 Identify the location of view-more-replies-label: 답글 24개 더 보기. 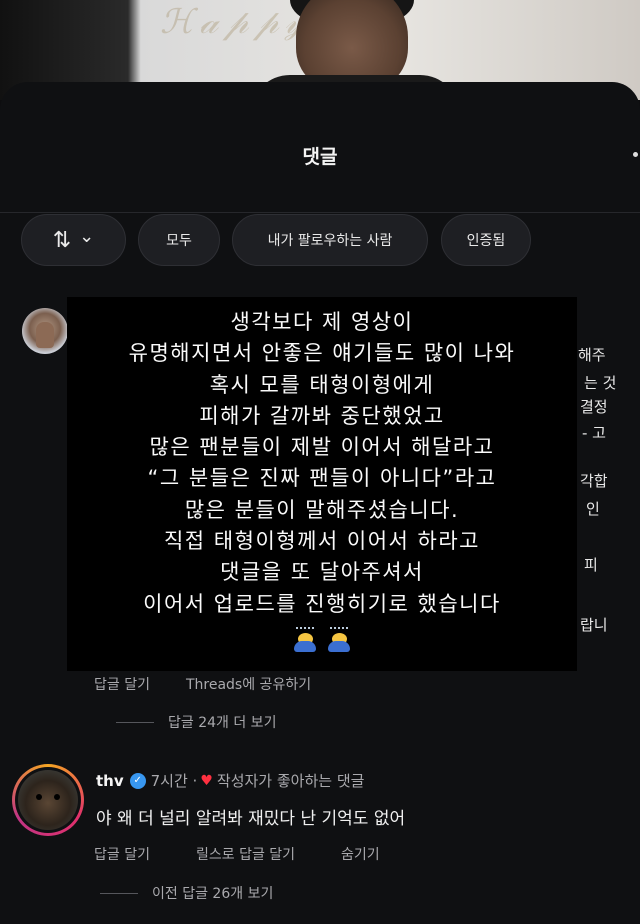
(222, 723).